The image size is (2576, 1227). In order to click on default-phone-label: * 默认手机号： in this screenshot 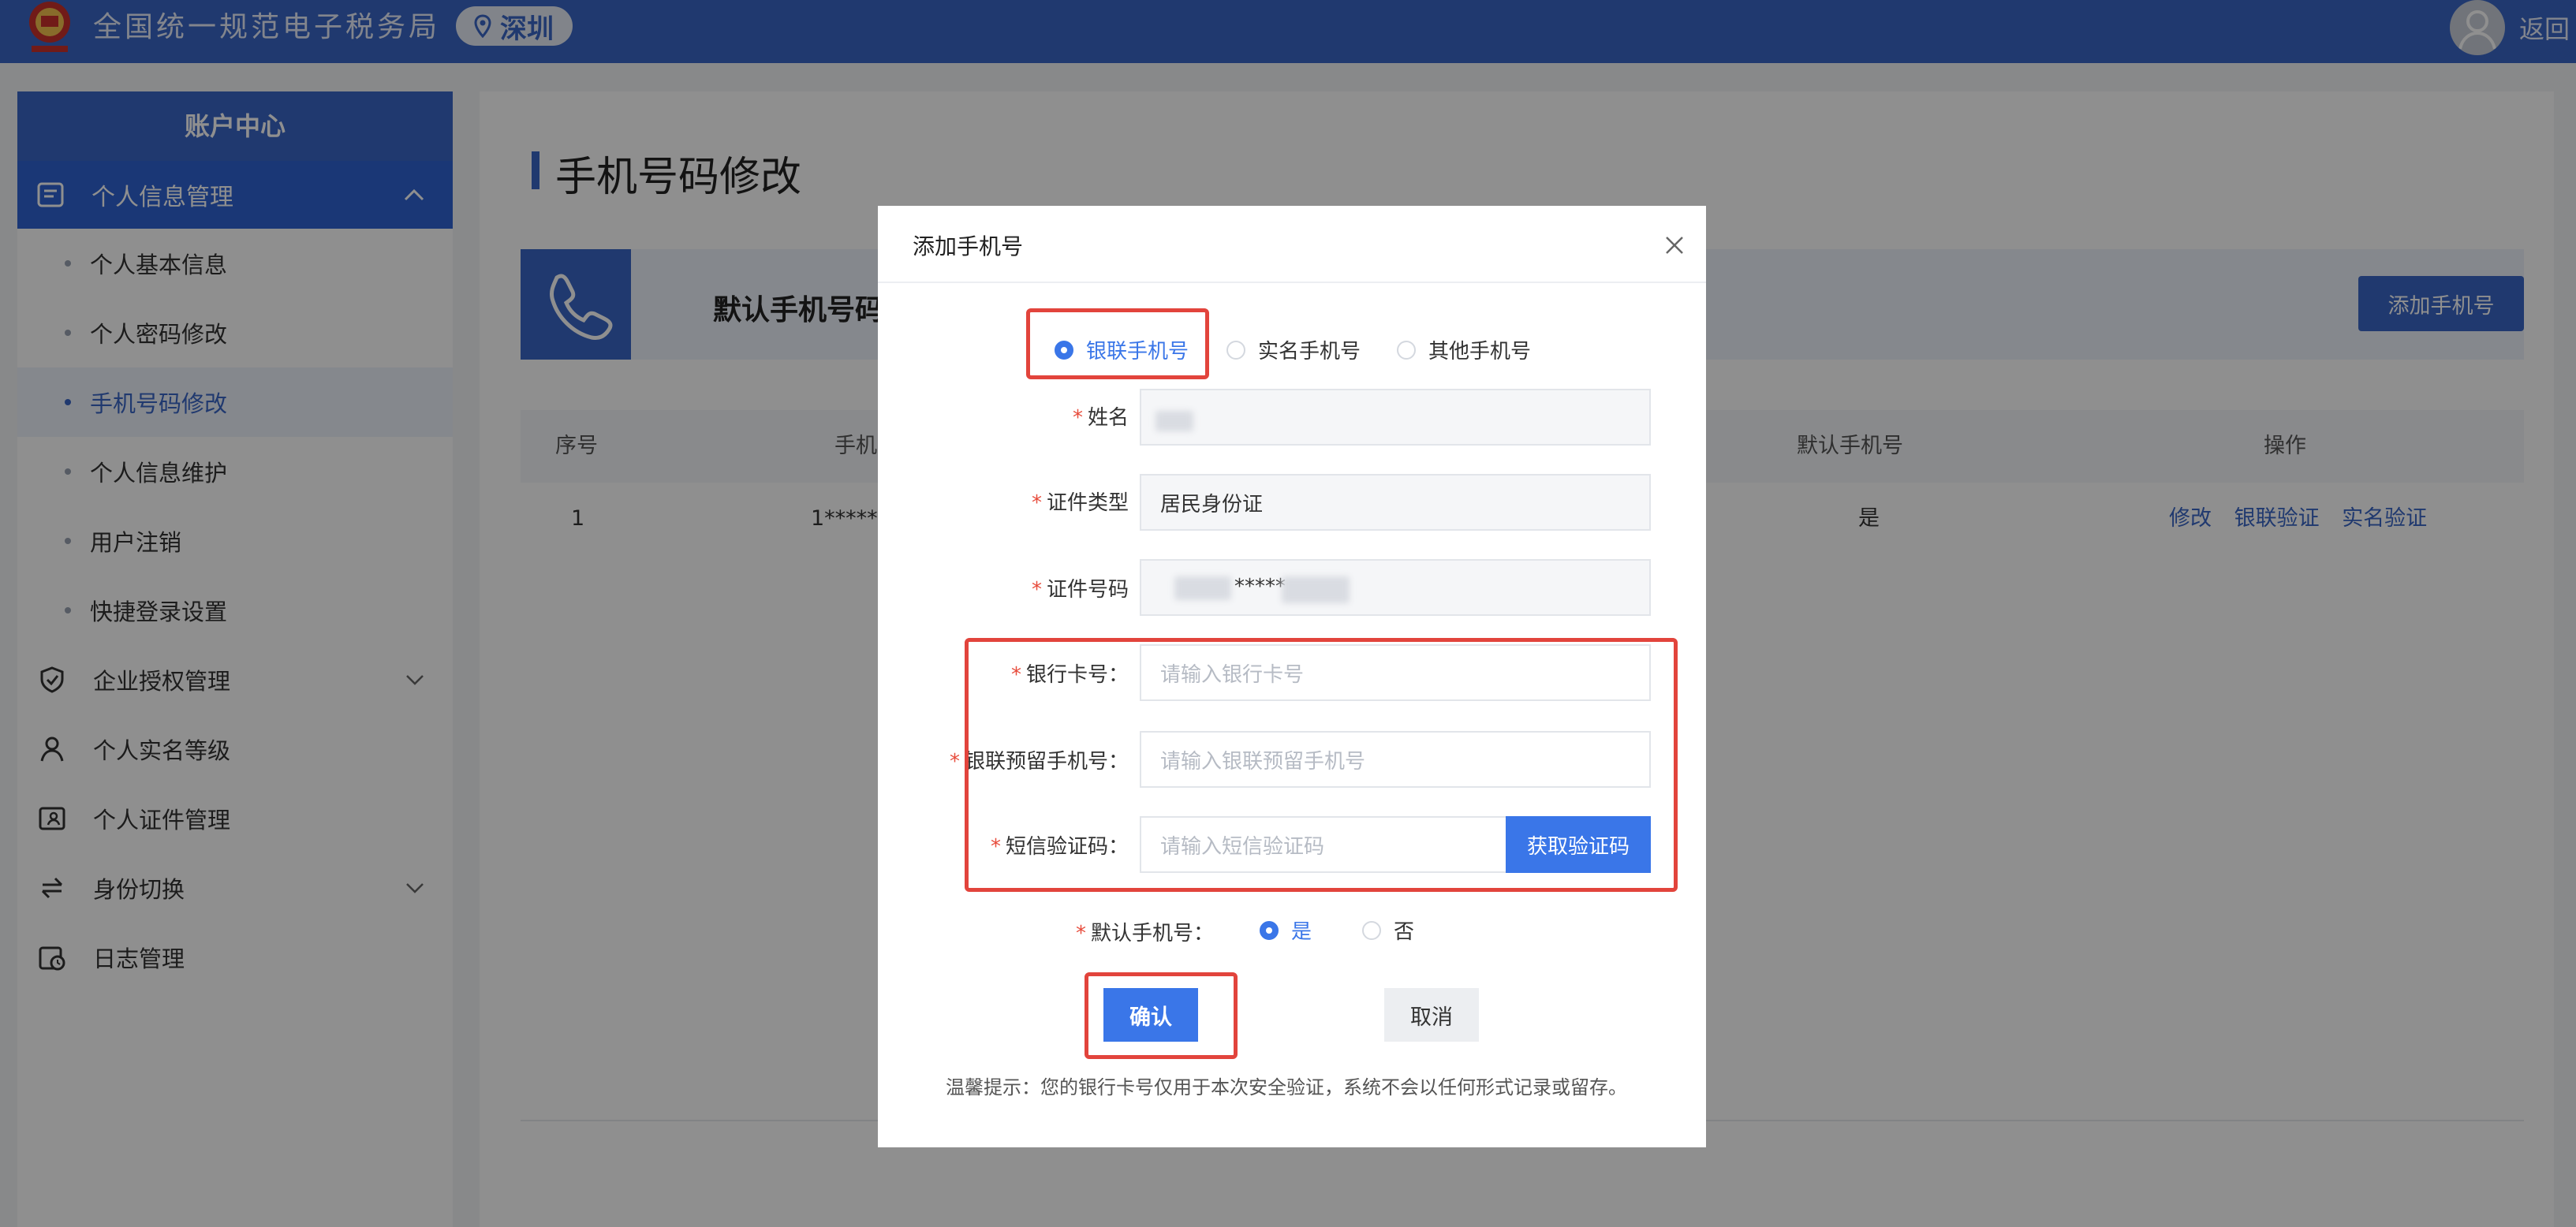, I will do `click(1144, 934)`.